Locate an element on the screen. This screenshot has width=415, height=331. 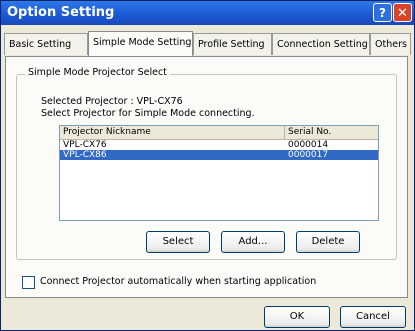
tab-profile-setting: Profile Setting is located at coordinates (232, 44).